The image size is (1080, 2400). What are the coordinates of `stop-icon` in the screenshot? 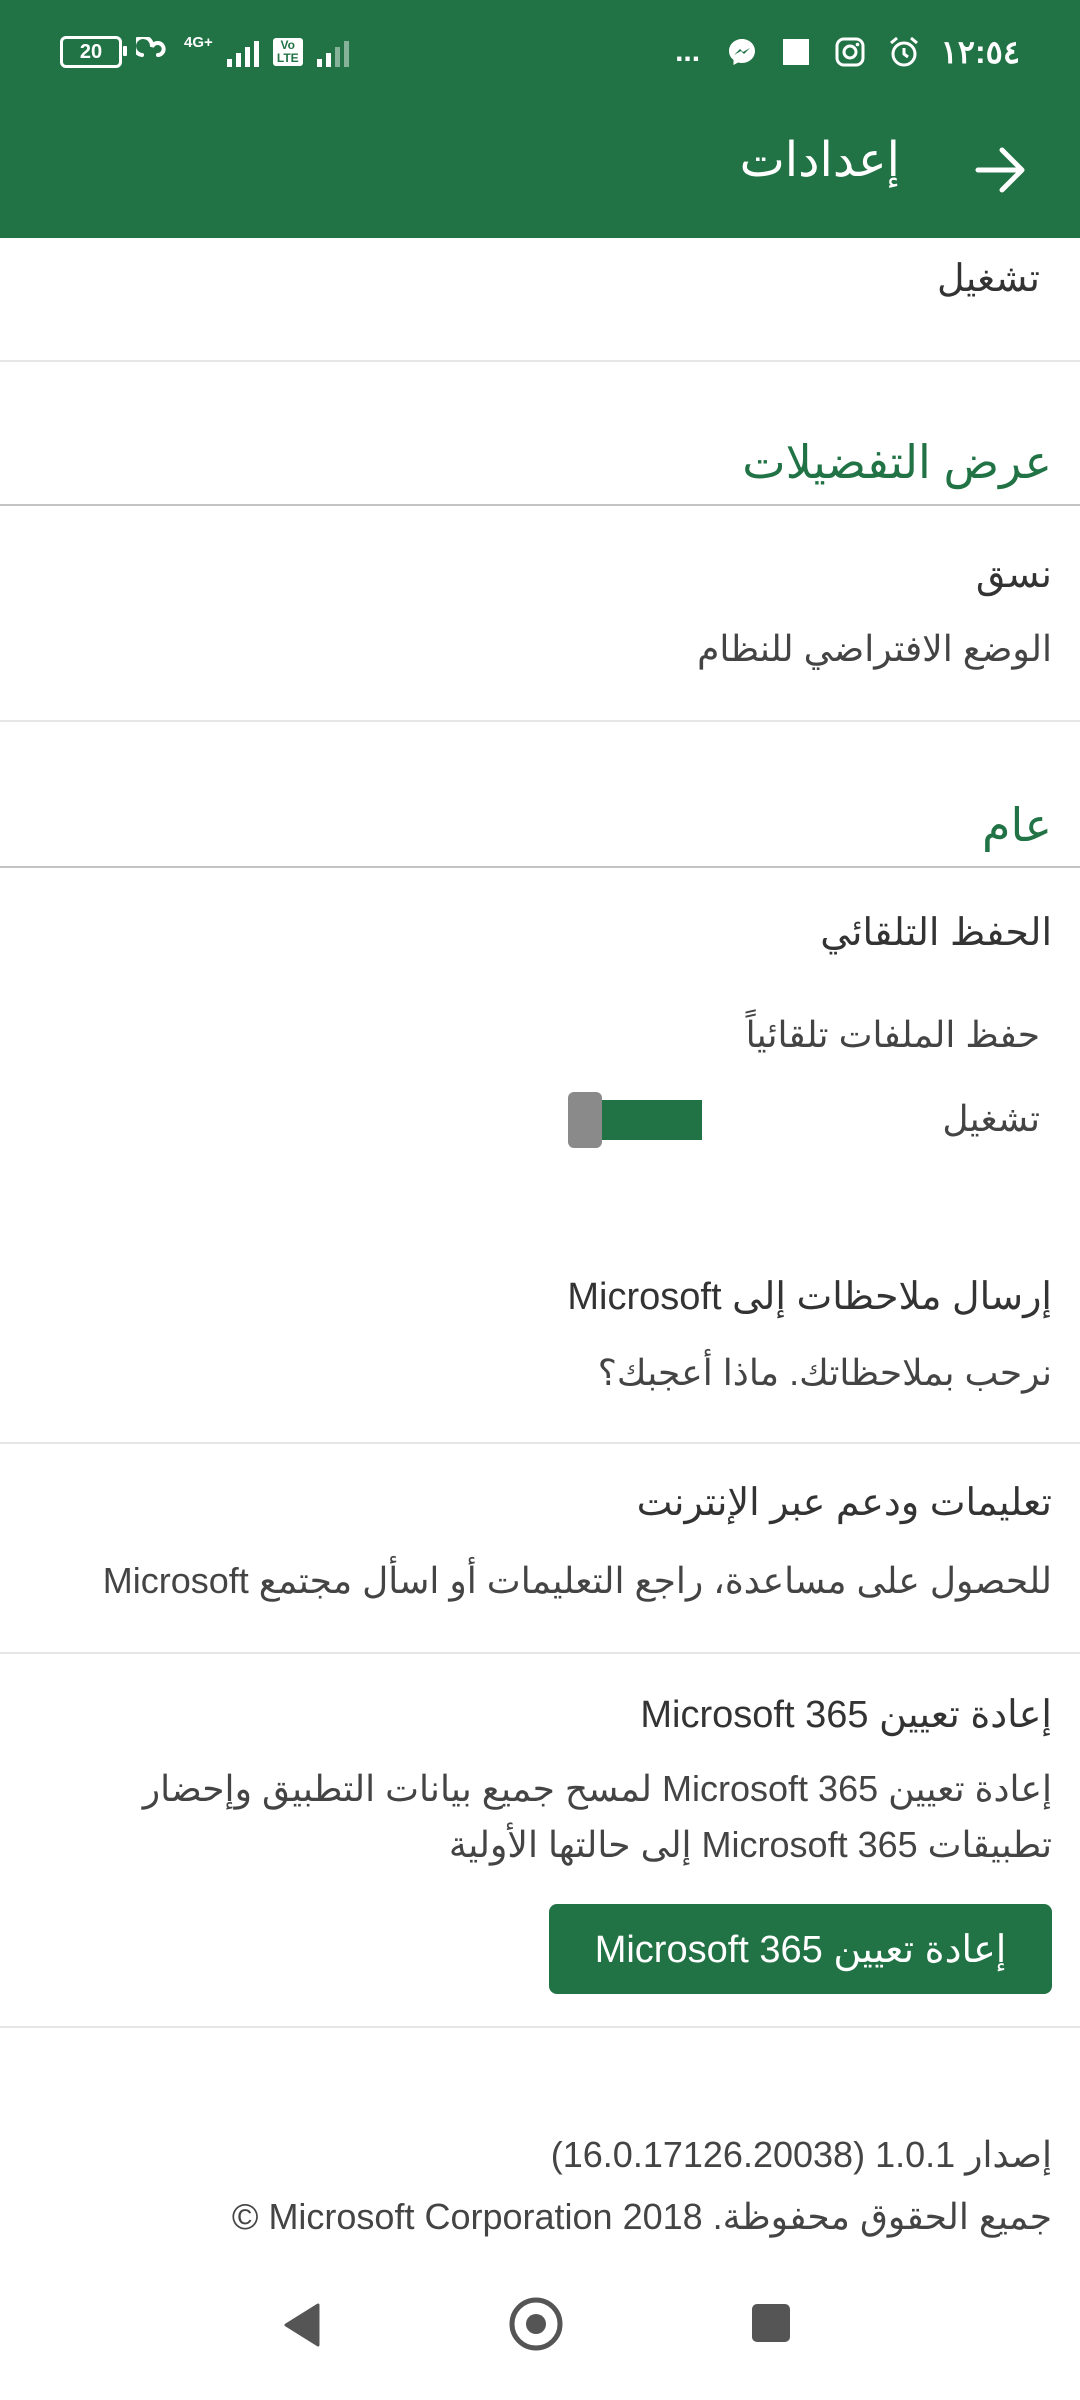 It's located at (796, 52).